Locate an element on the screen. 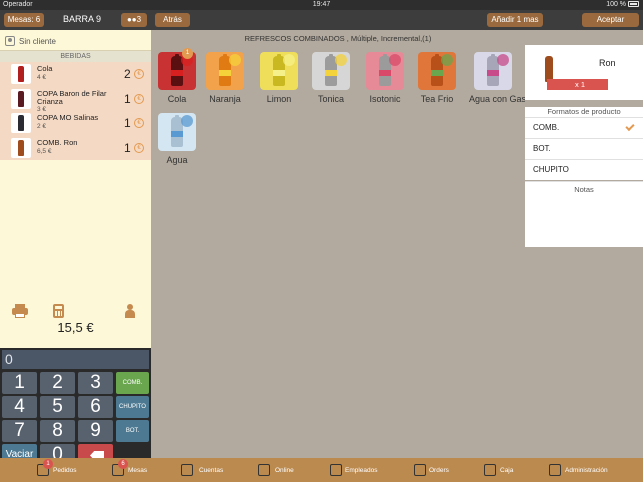  nav-empleados: Empleados is located at coordinates (370, 470).